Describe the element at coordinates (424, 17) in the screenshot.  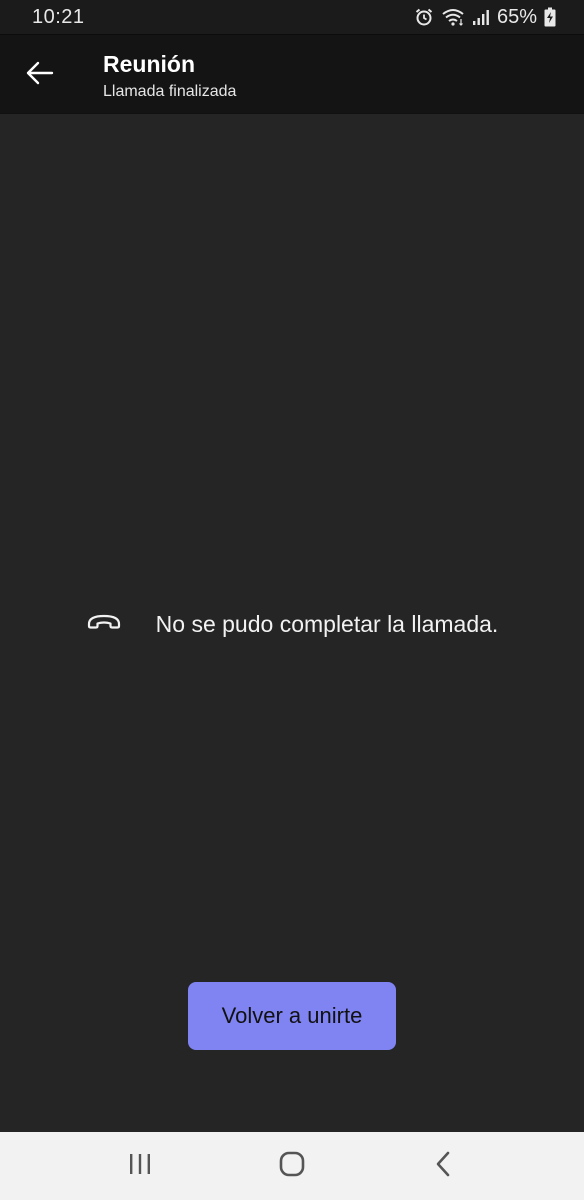
I see `alarm-icon` at that location.